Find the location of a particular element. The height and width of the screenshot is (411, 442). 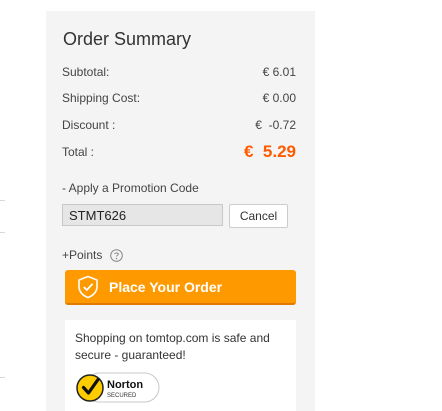

shipping-cost-label: Shipping Cost: is located at coordinates (101, 98).